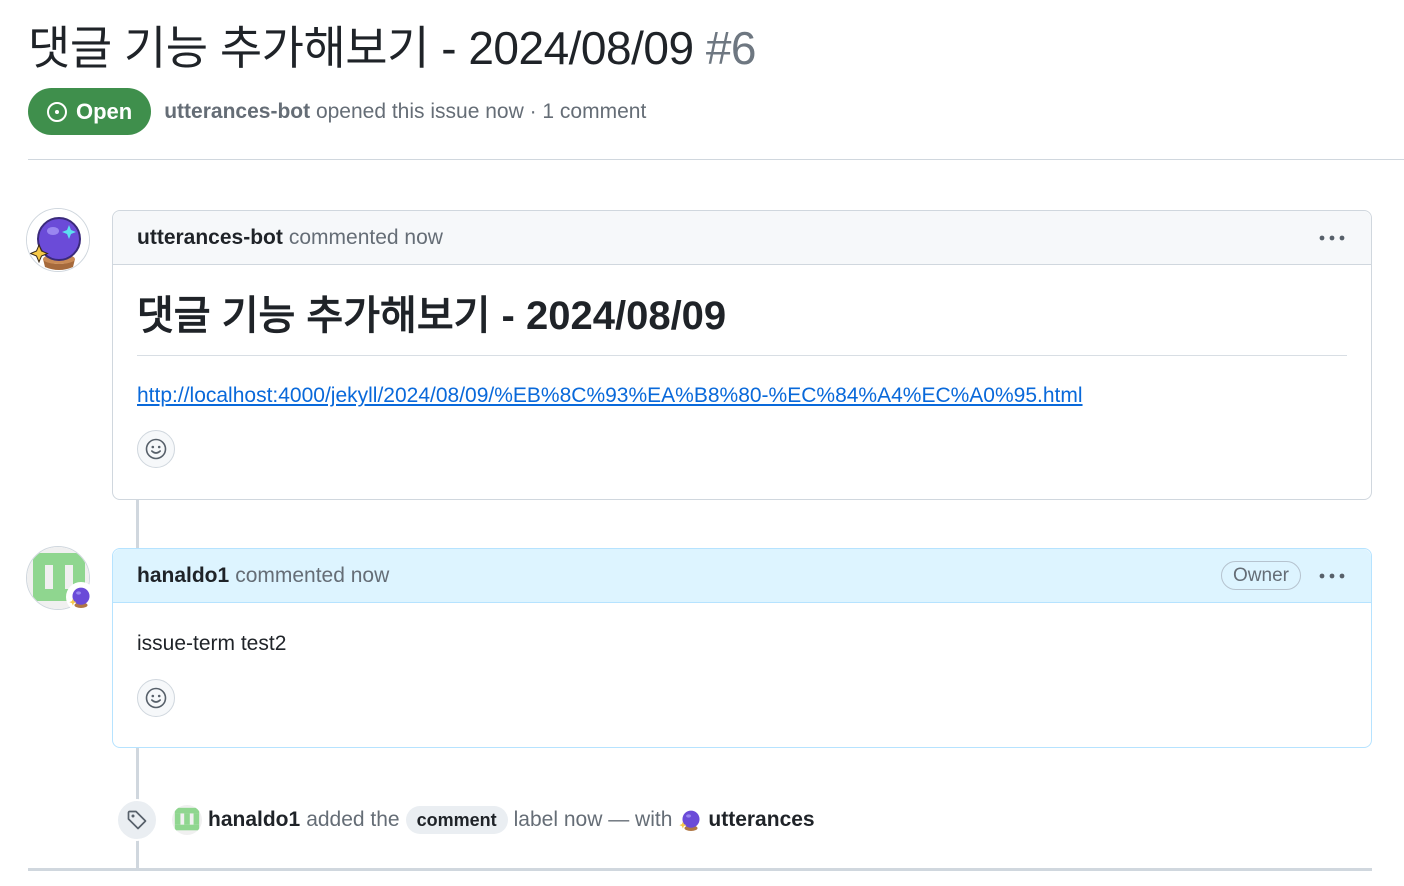  Describe the element at coordinates (212, 643) in the screenshot. I see `comment-text: issue-term test2` at that location.